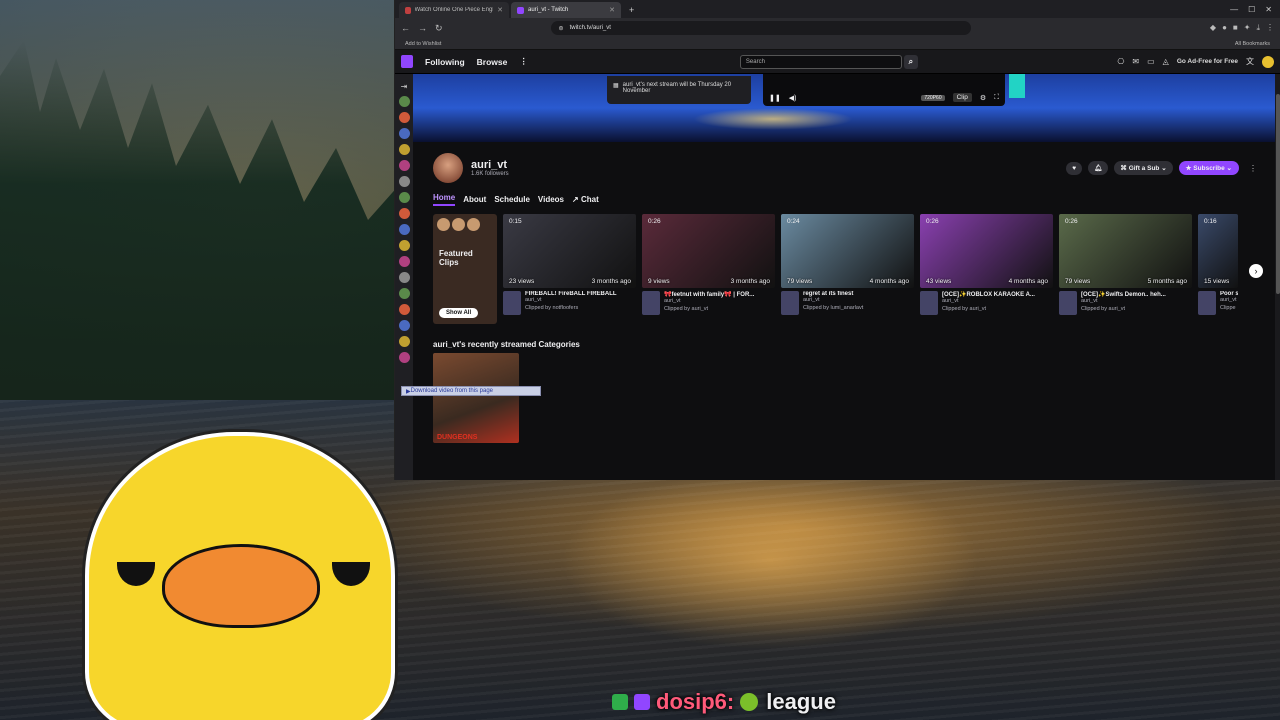 This screenshot has height=720, width=1280. Describe the element at coordinates (1268, 61) in the screenshot. I see `user-avatar` at that location.